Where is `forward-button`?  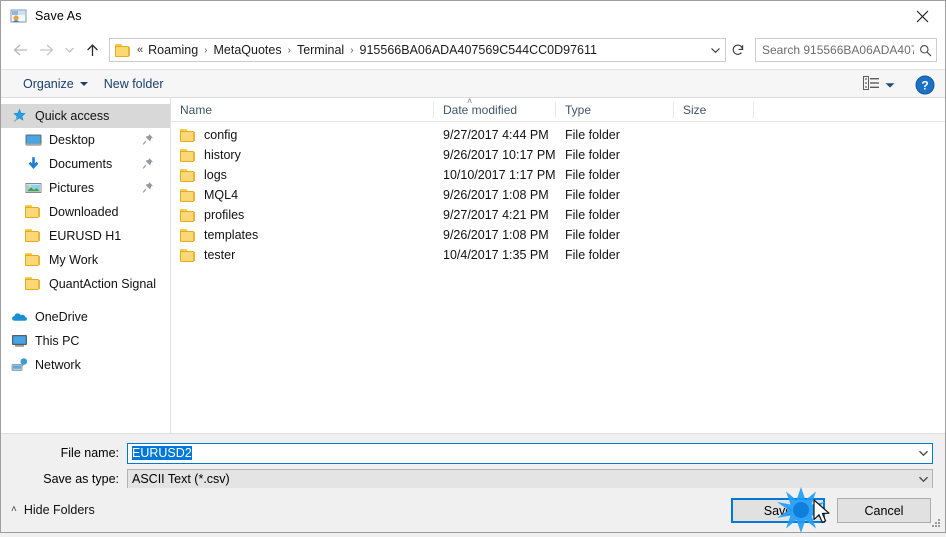
forward-button is located at coordinates (46, 50).